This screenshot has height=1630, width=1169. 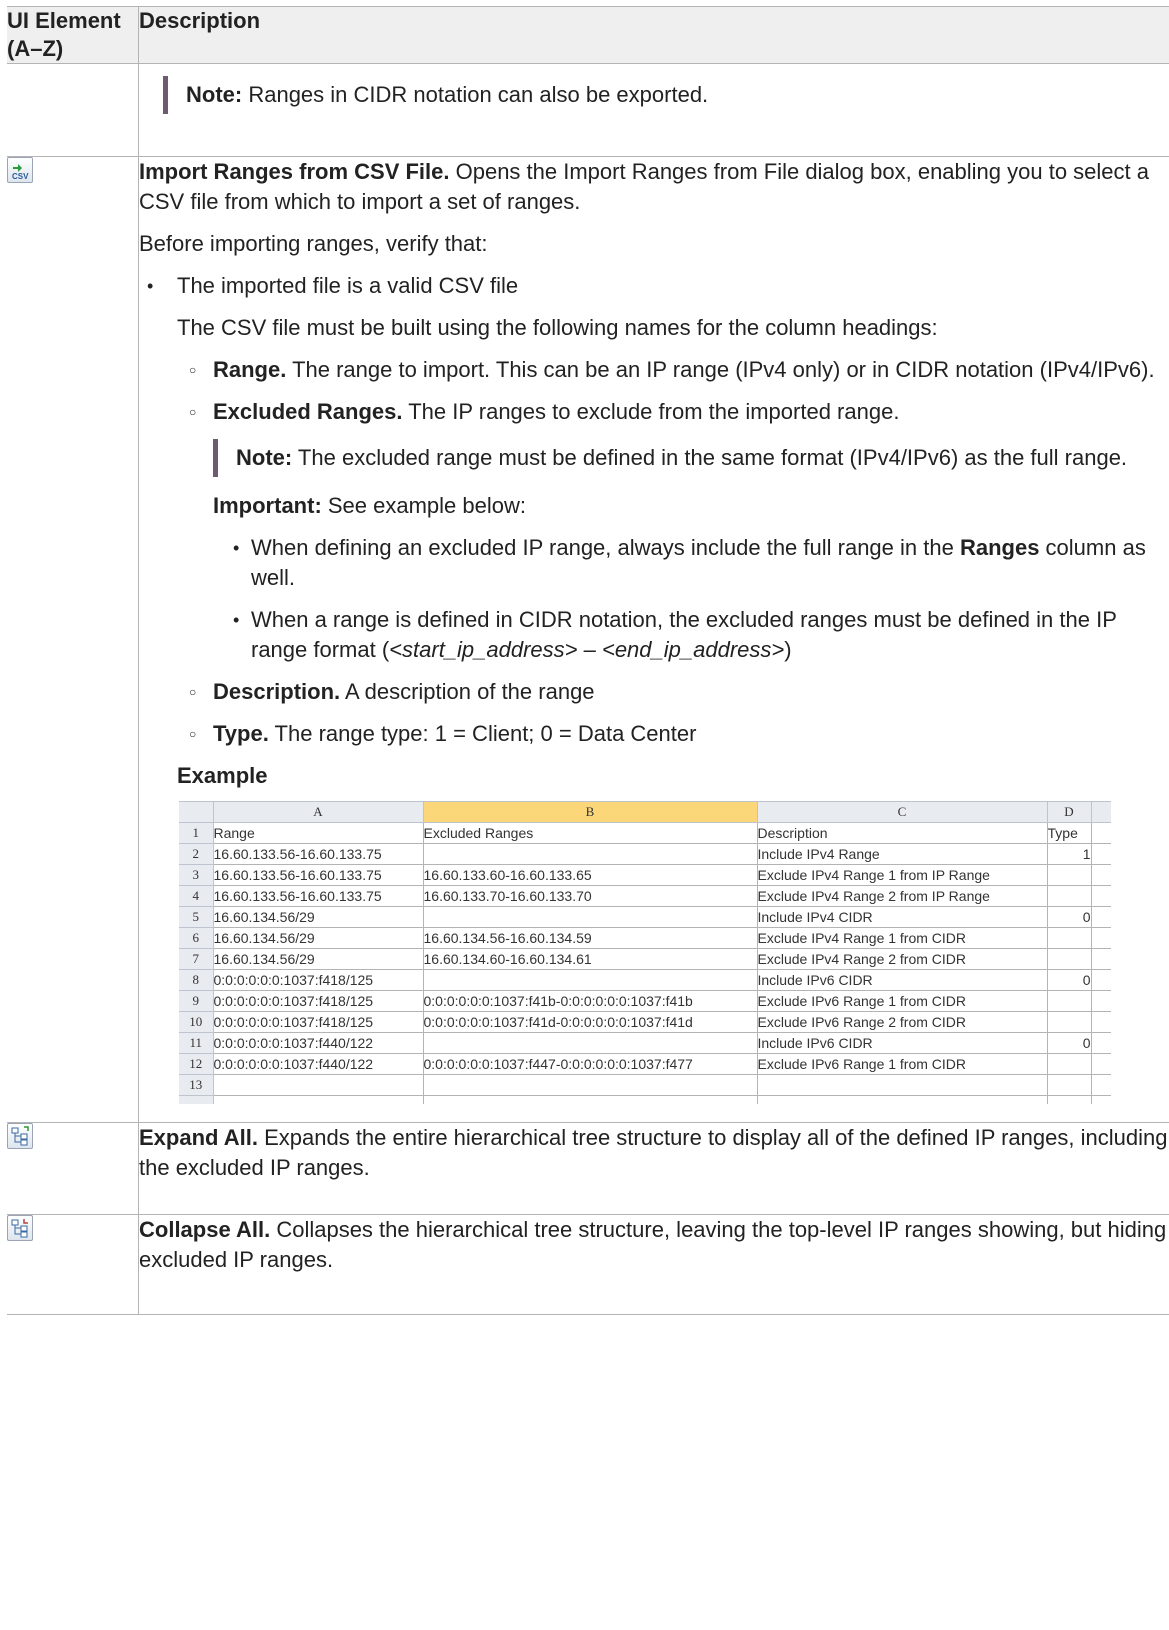 What do you see at coordinates (196, 833) in the screenshot?
I see `row-header: 1` at bounding box center [196, 833].